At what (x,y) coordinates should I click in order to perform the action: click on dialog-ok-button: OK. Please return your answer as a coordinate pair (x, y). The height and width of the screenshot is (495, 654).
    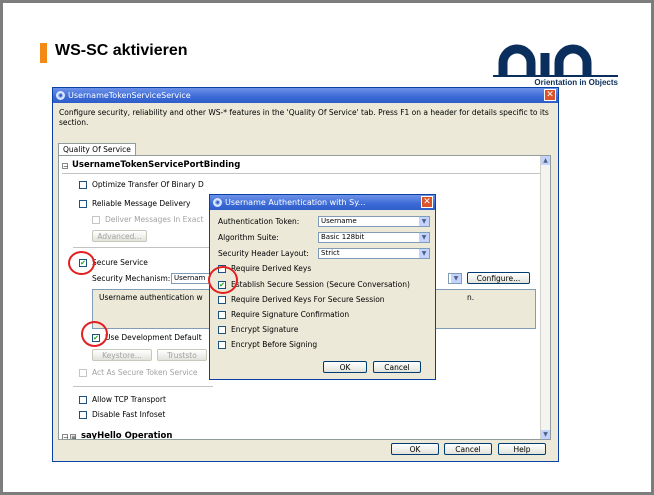
    Looking at the image, I should click on (345, 367).